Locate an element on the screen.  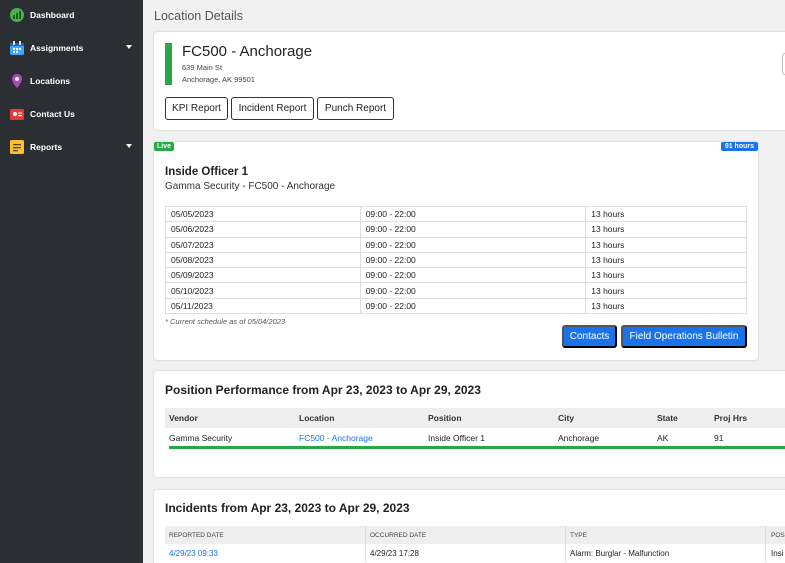
sidebar-item-label: Dashboard is located at coordinates (52, 15).